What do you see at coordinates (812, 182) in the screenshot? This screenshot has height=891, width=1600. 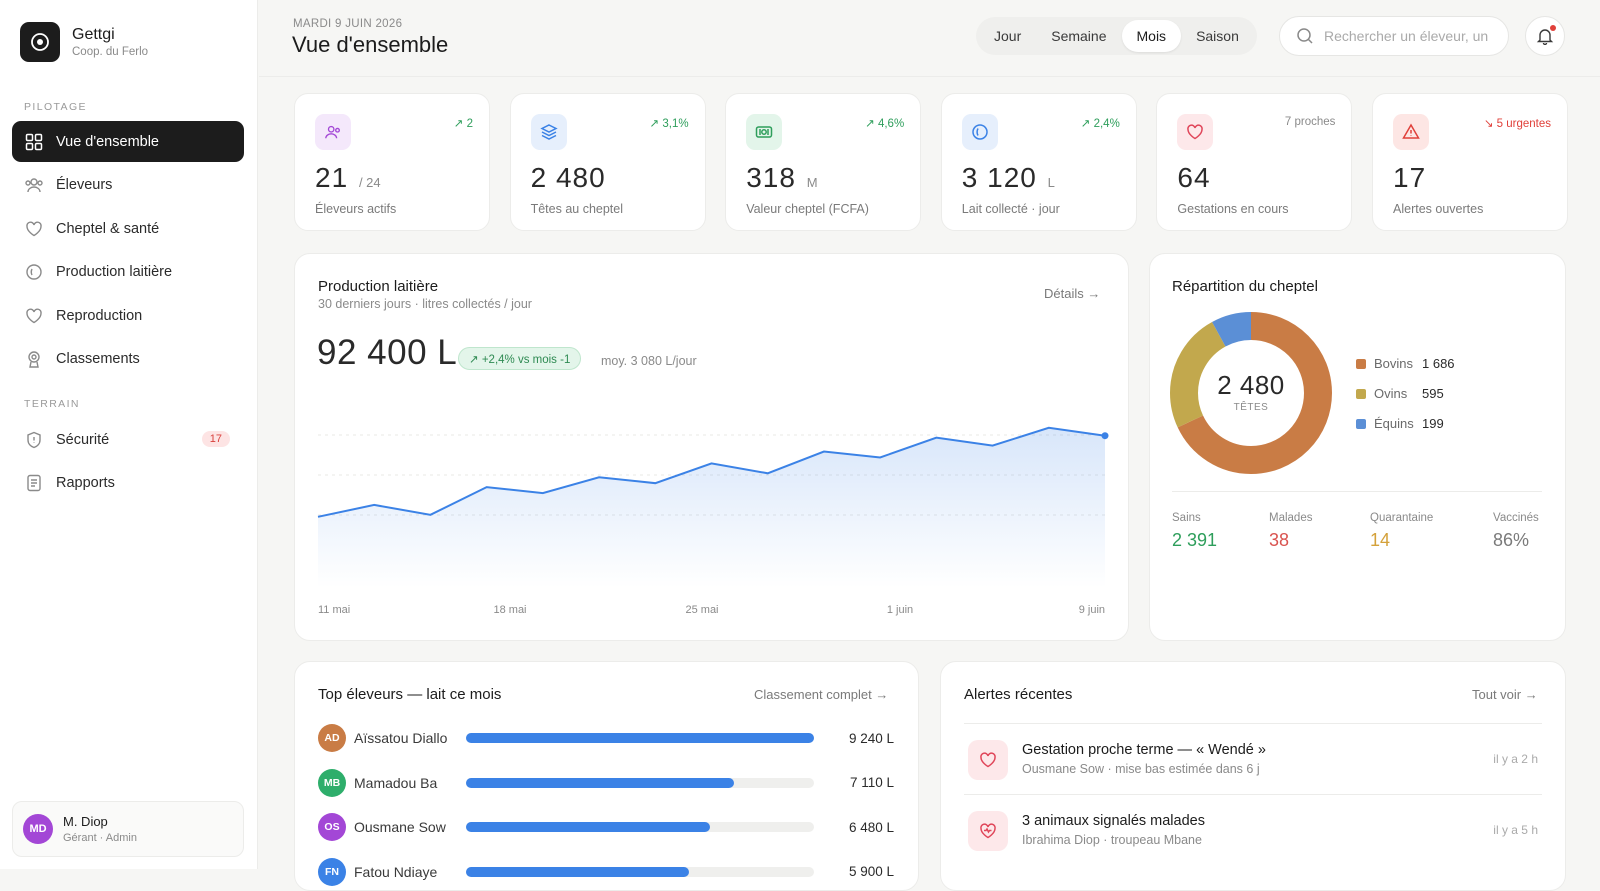 I see `kpi-unit: M` at bounding box center [812, 182].